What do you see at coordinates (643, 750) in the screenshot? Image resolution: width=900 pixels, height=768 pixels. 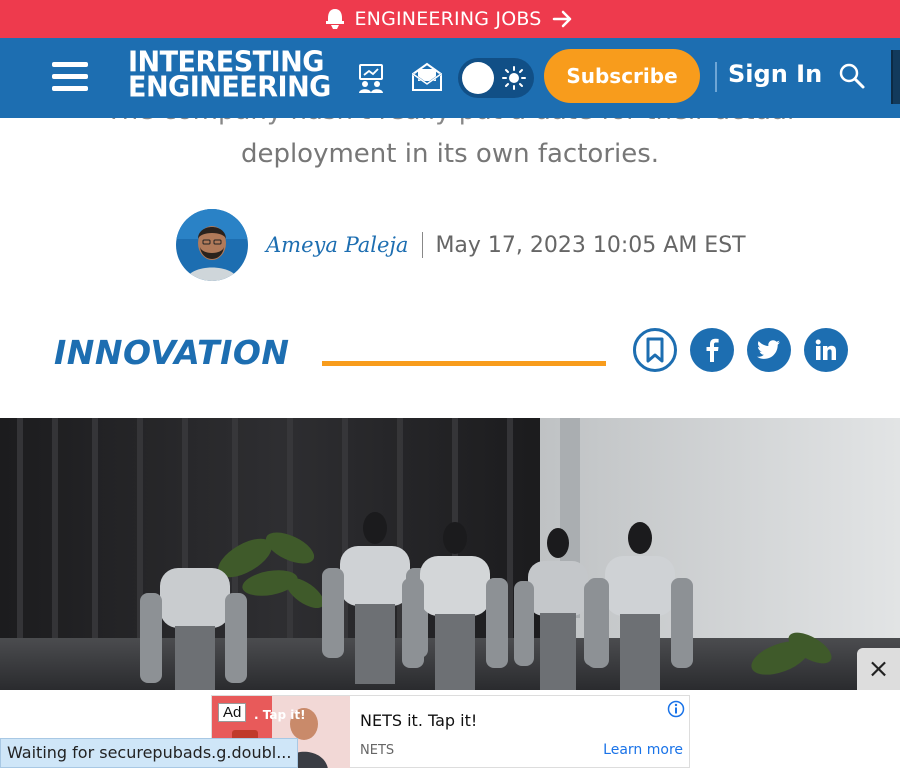 I see `ad-learn-more-link: Learn more` at bounding box center [643, 750].